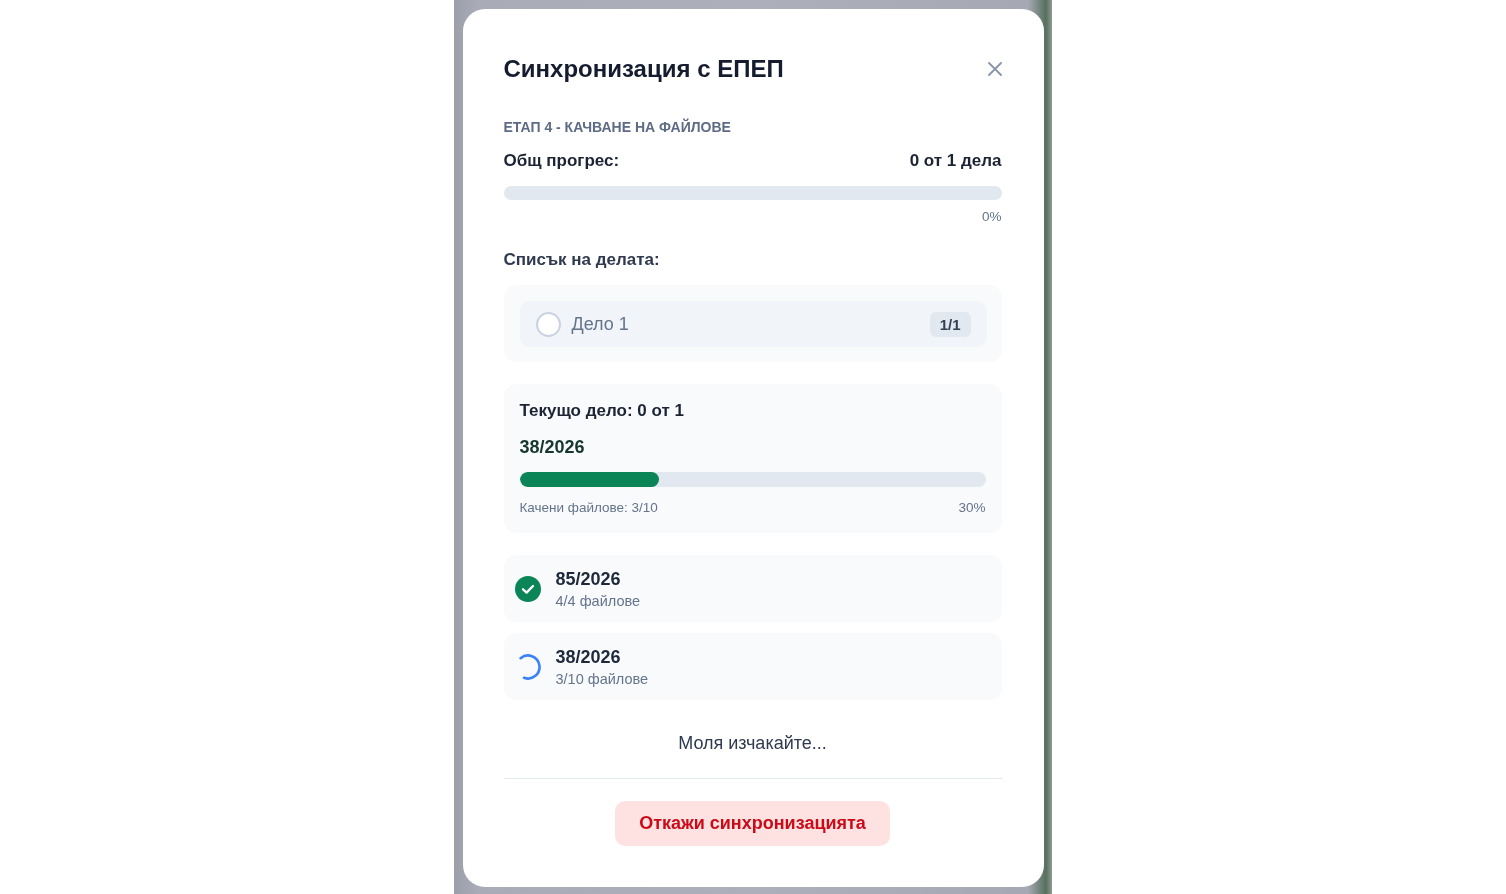 The image size is (1506, 894). What do you see at coordinates (598, 600) in the screenshot?
I see `file-count: 4/4 файлове` at bounding box center [598, 600].